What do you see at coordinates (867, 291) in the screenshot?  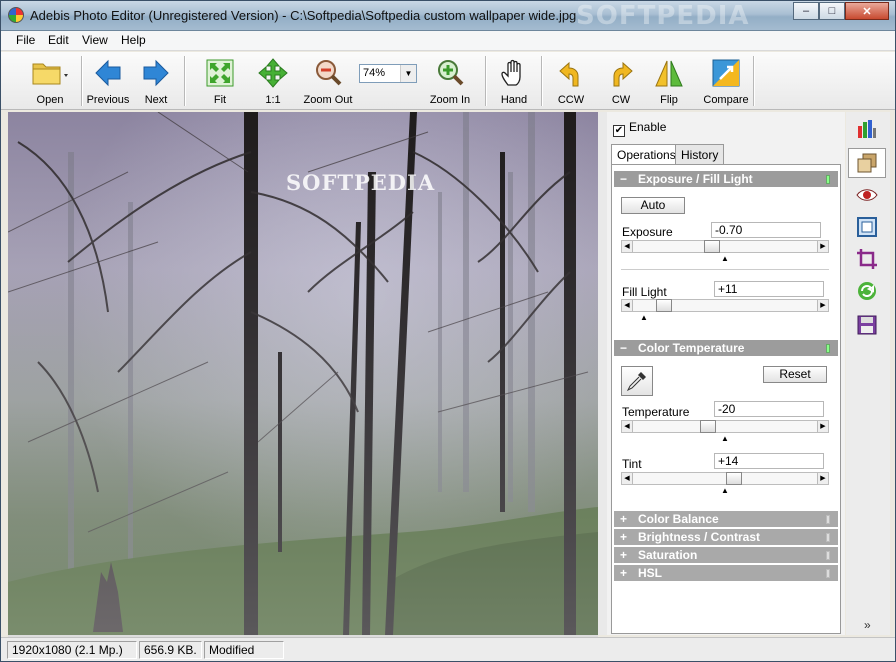 I see `rotate-button` at bounding box center [867, 291].